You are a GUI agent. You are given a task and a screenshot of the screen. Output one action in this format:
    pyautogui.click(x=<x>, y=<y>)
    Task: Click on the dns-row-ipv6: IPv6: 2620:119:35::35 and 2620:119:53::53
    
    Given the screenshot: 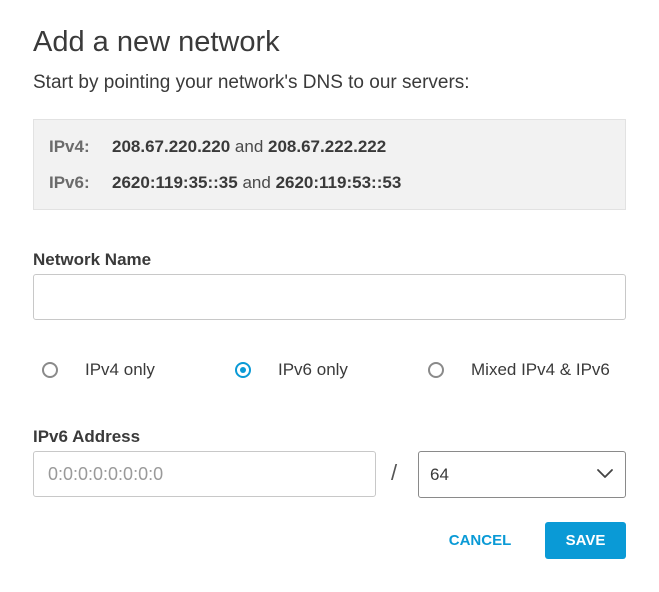 What is the action you would take?
    pyautogui.click(x=225, y=183)
    